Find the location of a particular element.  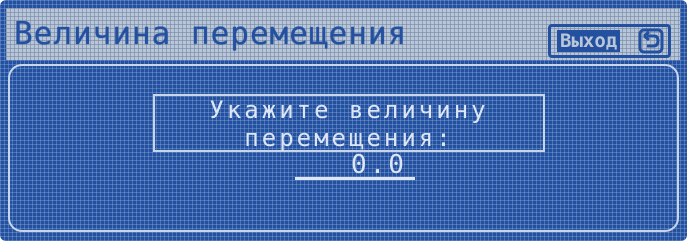

page-title: Величина перемещения is located at coordinates (211, 34).